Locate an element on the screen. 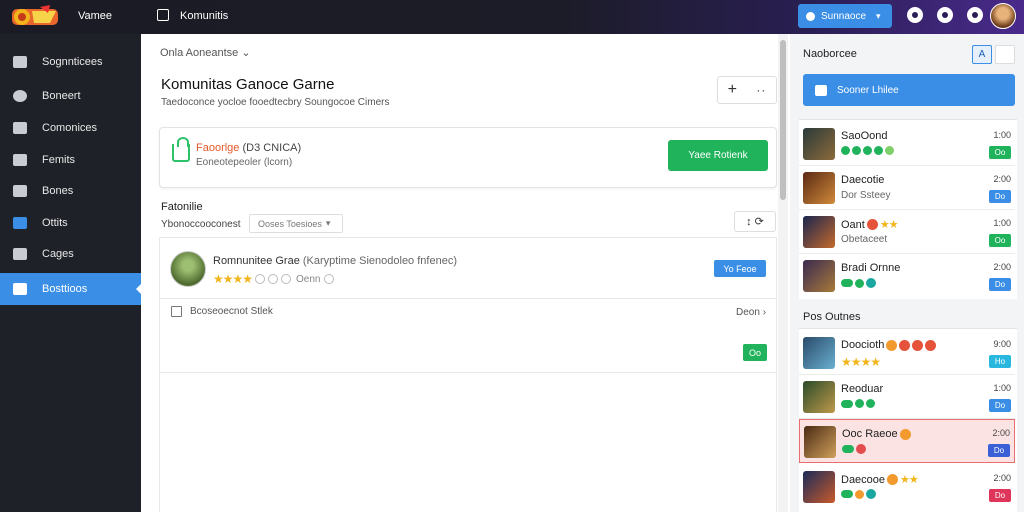 This screenshot has width=1024, height=512. sidebar-item-label: Boneert is located at coordinates (61, 96).